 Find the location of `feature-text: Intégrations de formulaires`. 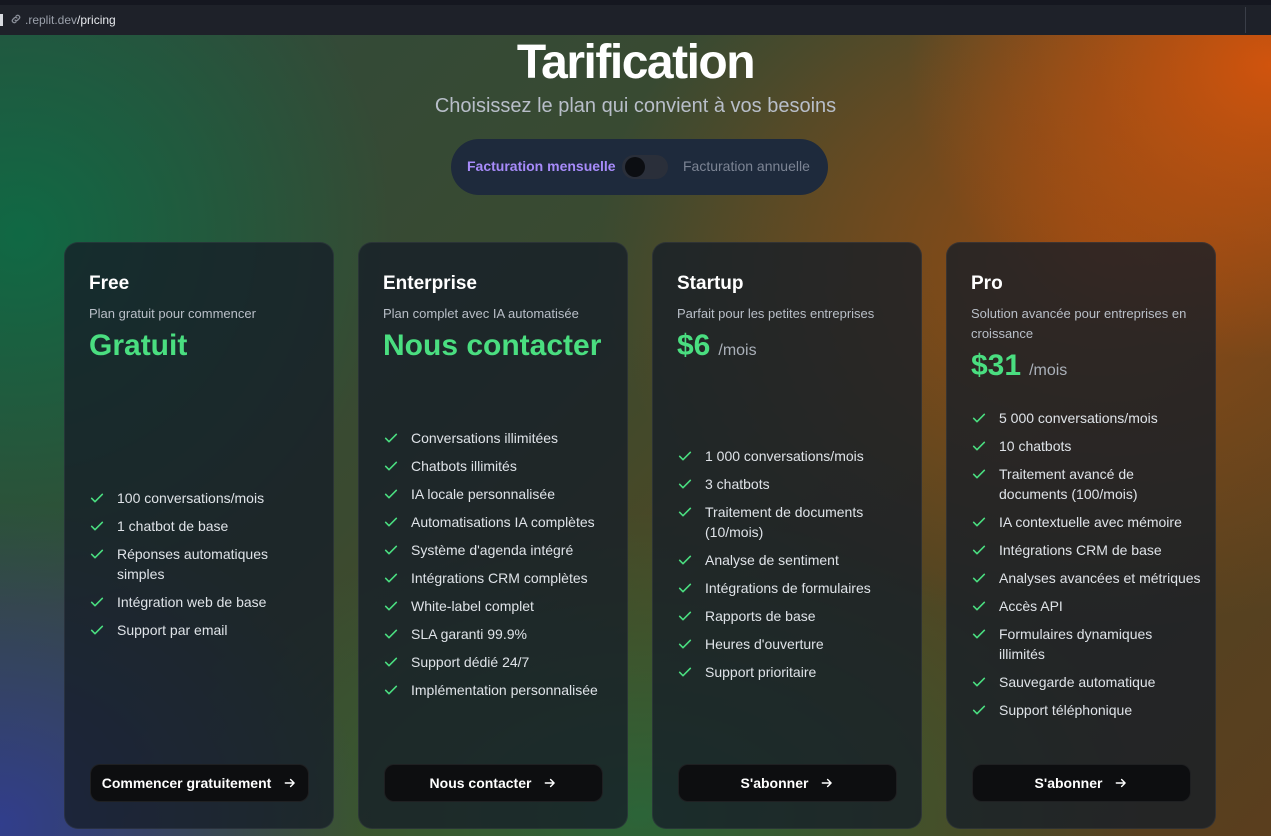

feature-text: Intégrations de formulaires is located at coordinates (788, 588).